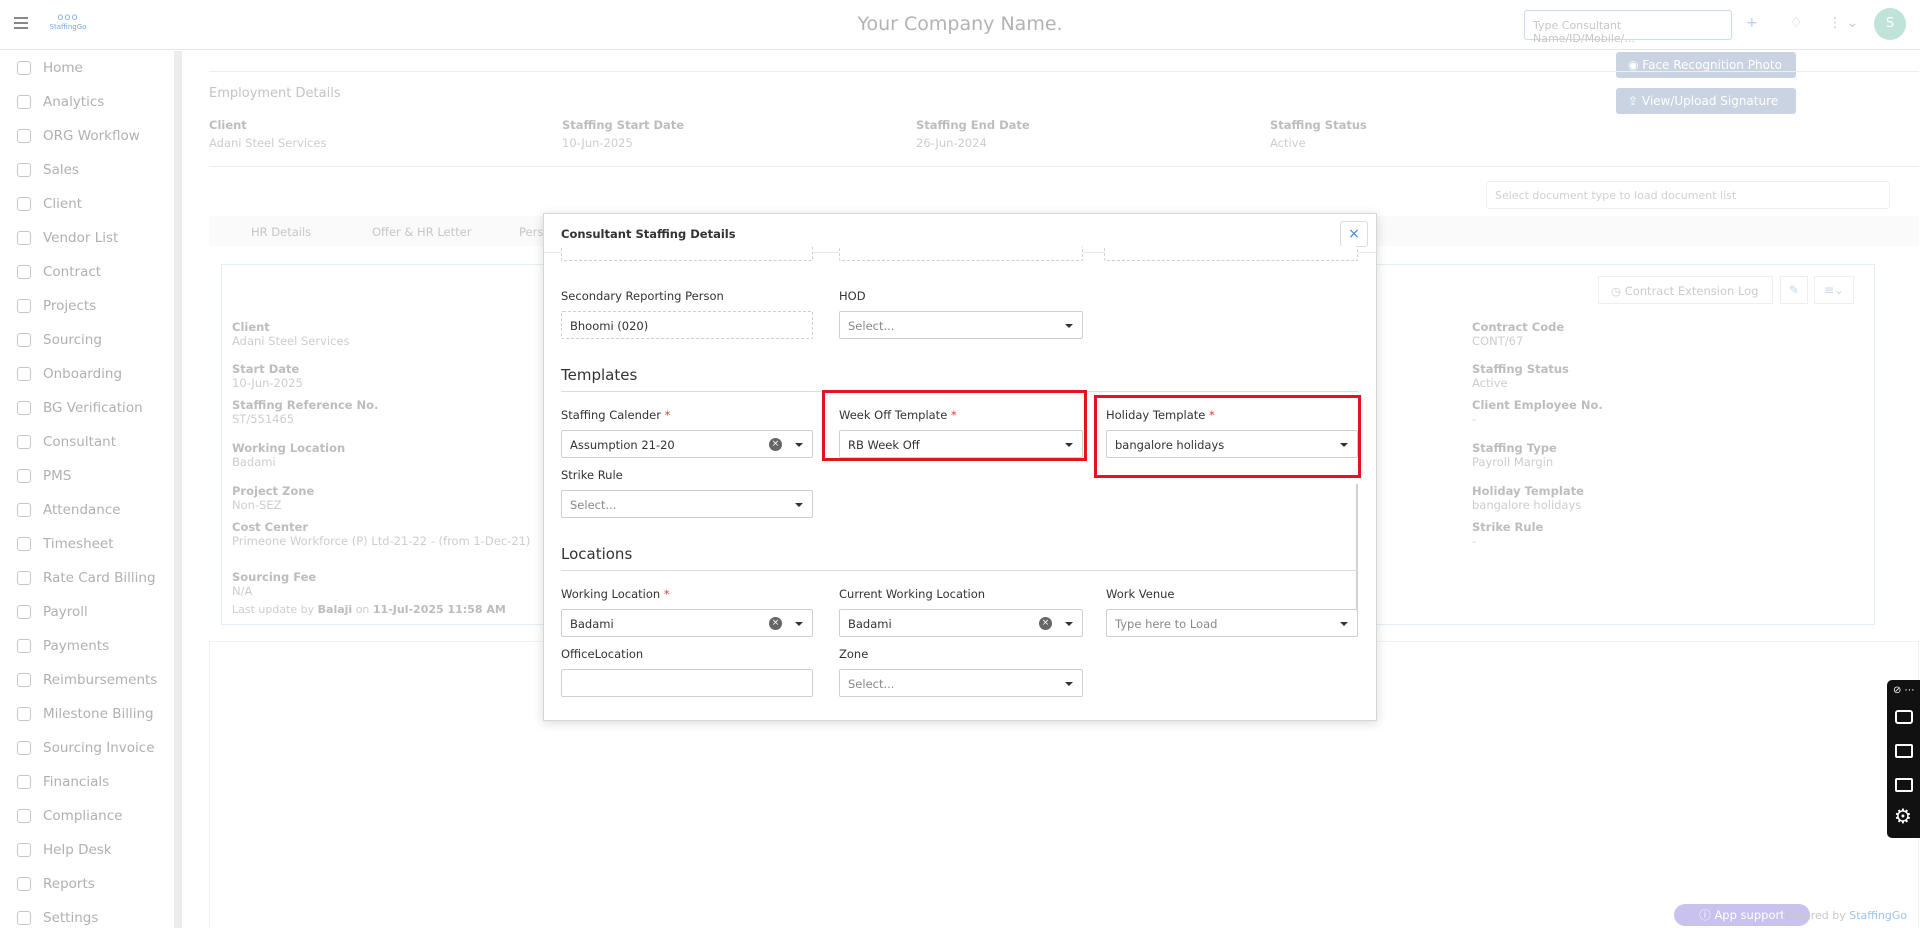 The width and height of the screenshot is (1920, 928). Describe the element at coordinates (87, 442) in the screenshot. I see `sidebar-item-consultant: Consultant` at that location.